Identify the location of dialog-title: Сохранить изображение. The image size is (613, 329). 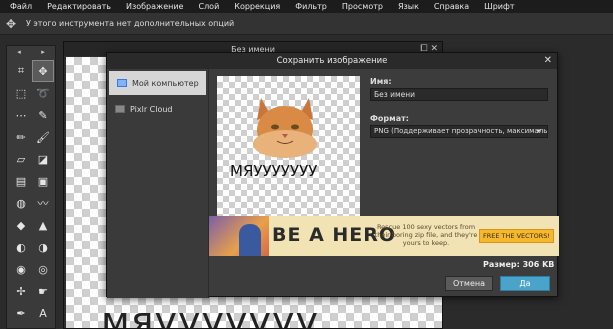
(332, 61).